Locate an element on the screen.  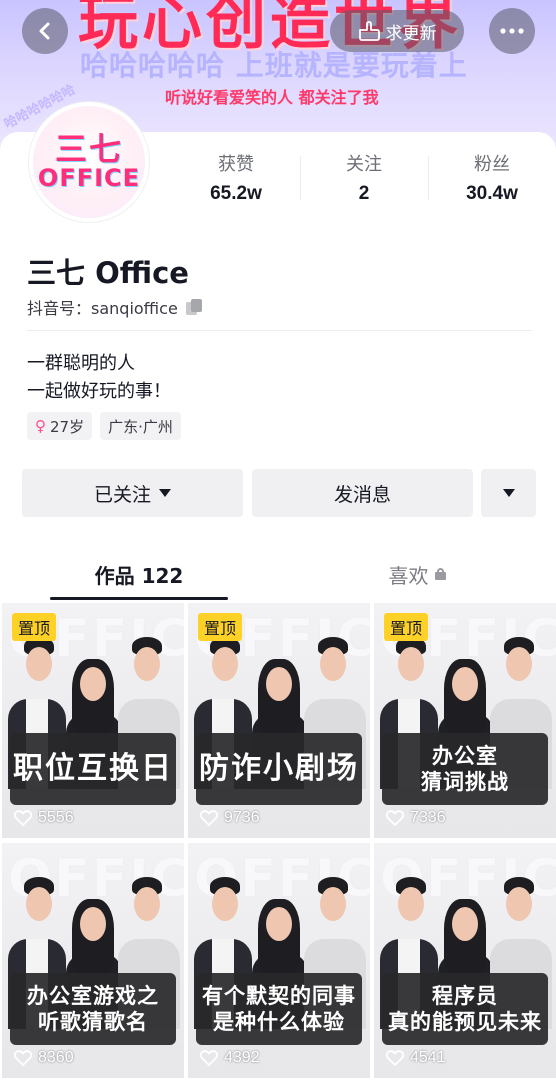
video-caption: 有个默契的同事 是种什么体验 is located at coordinates (279, 1009).